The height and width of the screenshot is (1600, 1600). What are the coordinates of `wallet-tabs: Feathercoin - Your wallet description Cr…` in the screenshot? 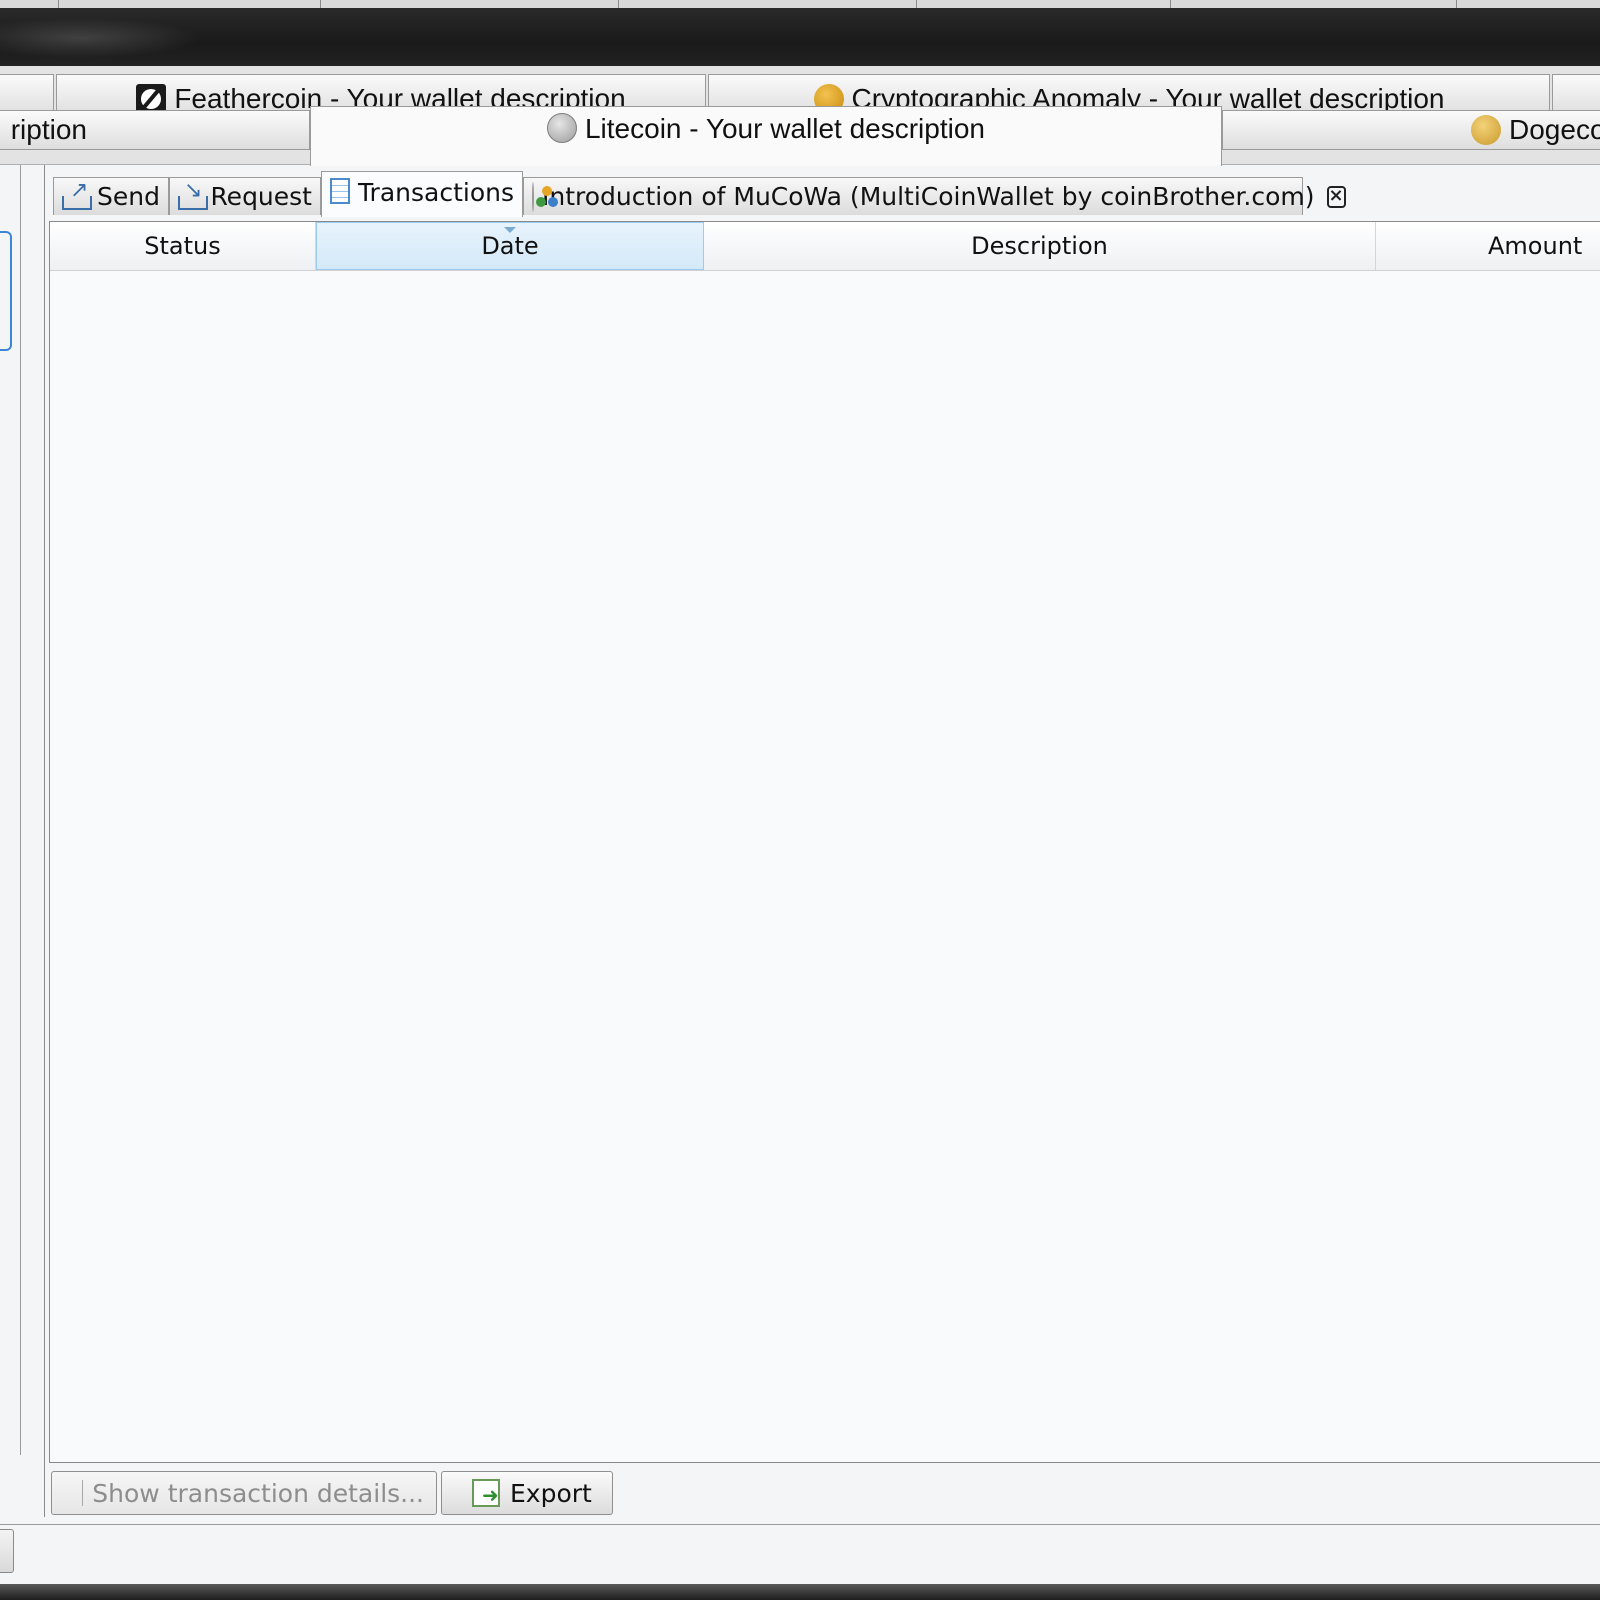 It's located at (800, 116).